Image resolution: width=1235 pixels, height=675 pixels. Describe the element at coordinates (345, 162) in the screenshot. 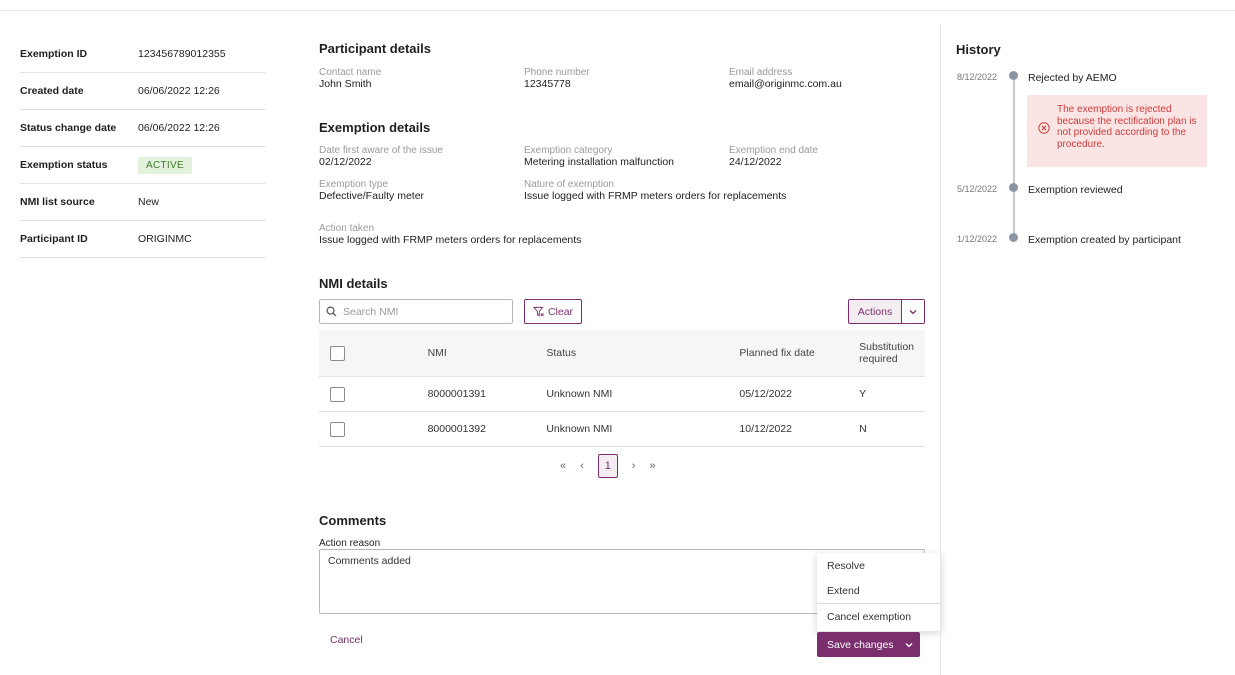

I see `field-value: 02/12/2022` at that location.